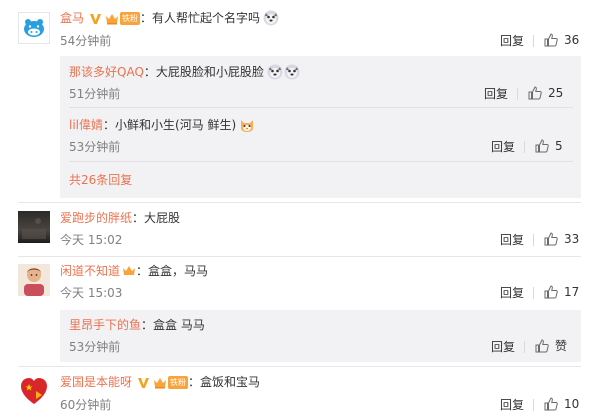 The height and width of the screenshot is (417, 597). I want to click on like-count: 10, so click(572, 404).